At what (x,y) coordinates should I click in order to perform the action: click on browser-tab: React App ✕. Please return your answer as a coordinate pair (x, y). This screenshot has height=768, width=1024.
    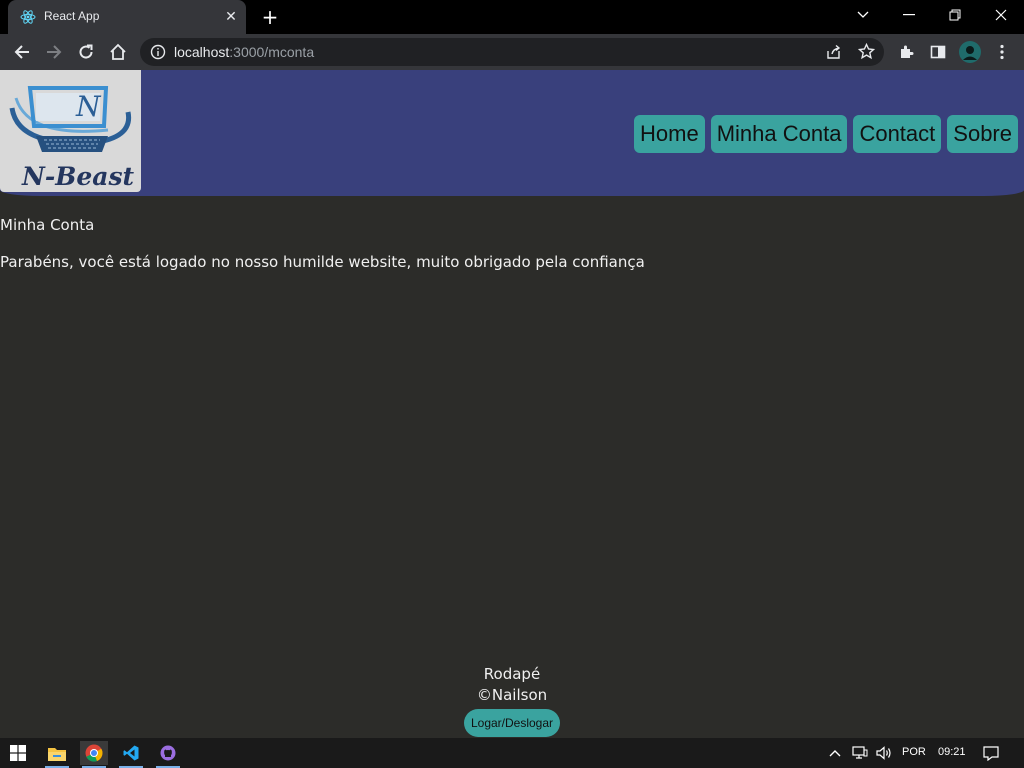
    Looking at the image, I should click on (127, 17).